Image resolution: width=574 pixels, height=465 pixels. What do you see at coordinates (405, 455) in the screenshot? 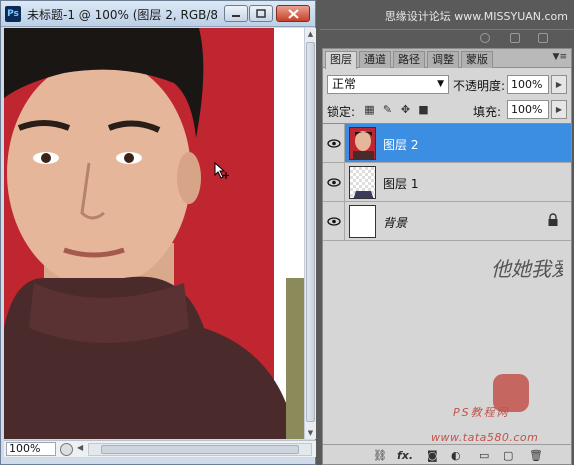
I see `fx-icon: fx.` at bounding box center [405, 455].